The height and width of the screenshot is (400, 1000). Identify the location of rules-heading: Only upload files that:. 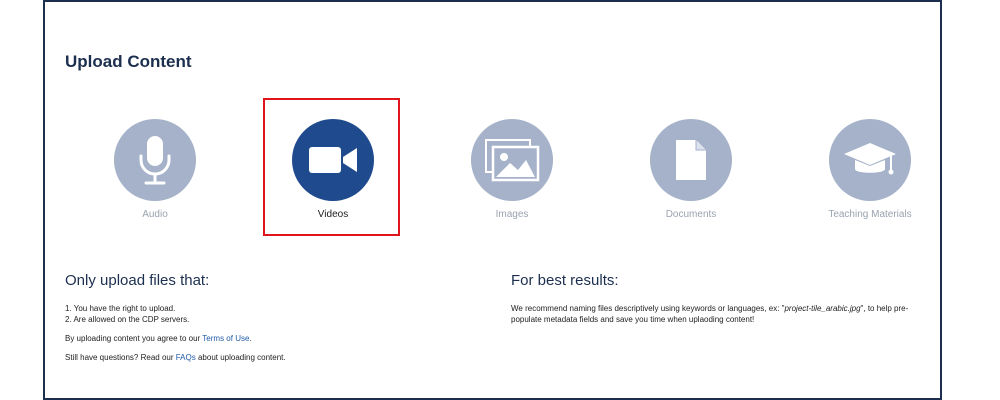
(137, 280).